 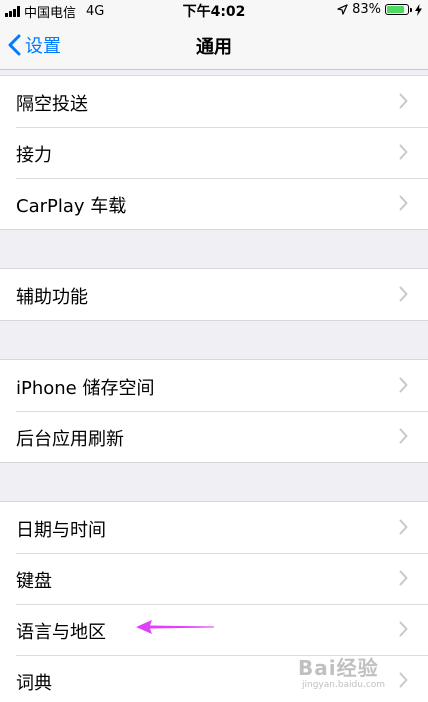 What do you see at coordinates (411, 10) in the screenshot?
I see `battery-tip` at bounding box center [411, 10].